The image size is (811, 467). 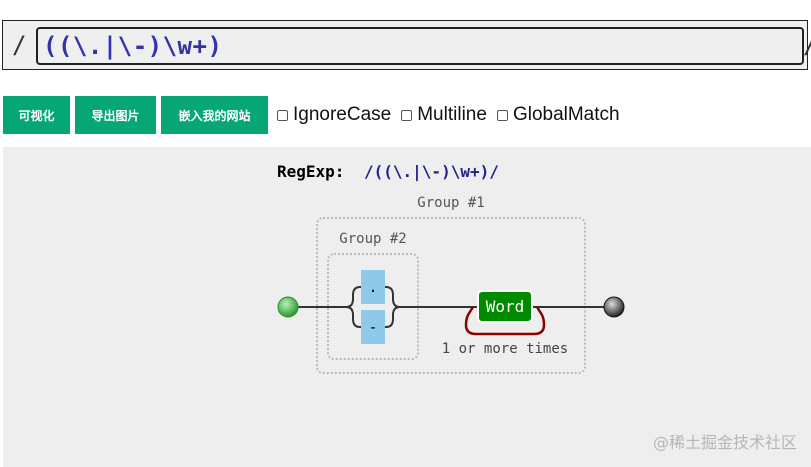 I want to click on regex-bar: / /, so click(x=406, y=45).